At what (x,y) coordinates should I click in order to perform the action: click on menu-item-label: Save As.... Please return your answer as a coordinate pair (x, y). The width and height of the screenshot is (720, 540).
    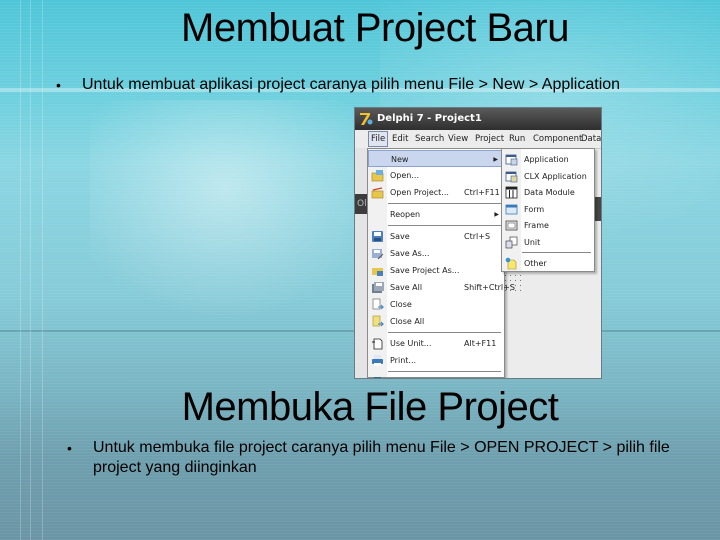
    Looking at the image, I should click on (410, 253).